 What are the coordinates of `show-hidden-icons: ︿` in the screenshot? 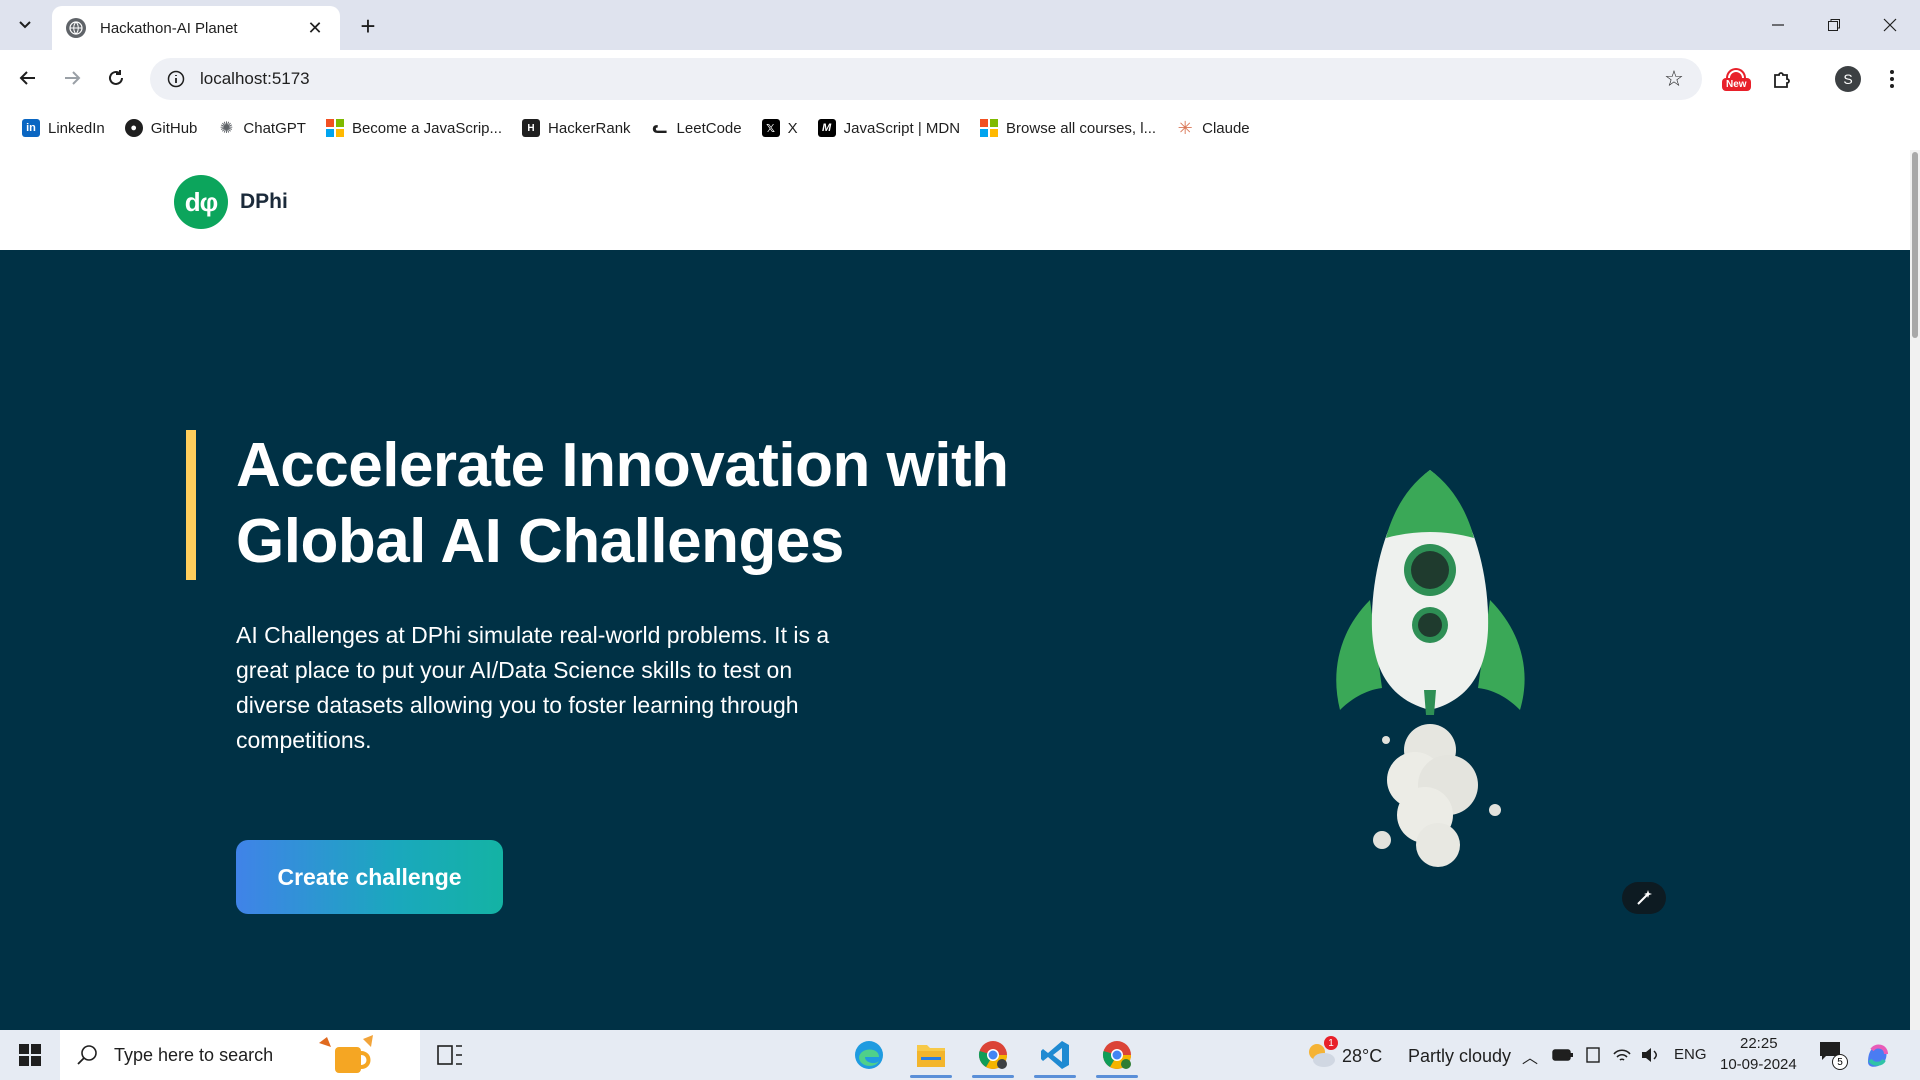 It's located at (1530, 1056).